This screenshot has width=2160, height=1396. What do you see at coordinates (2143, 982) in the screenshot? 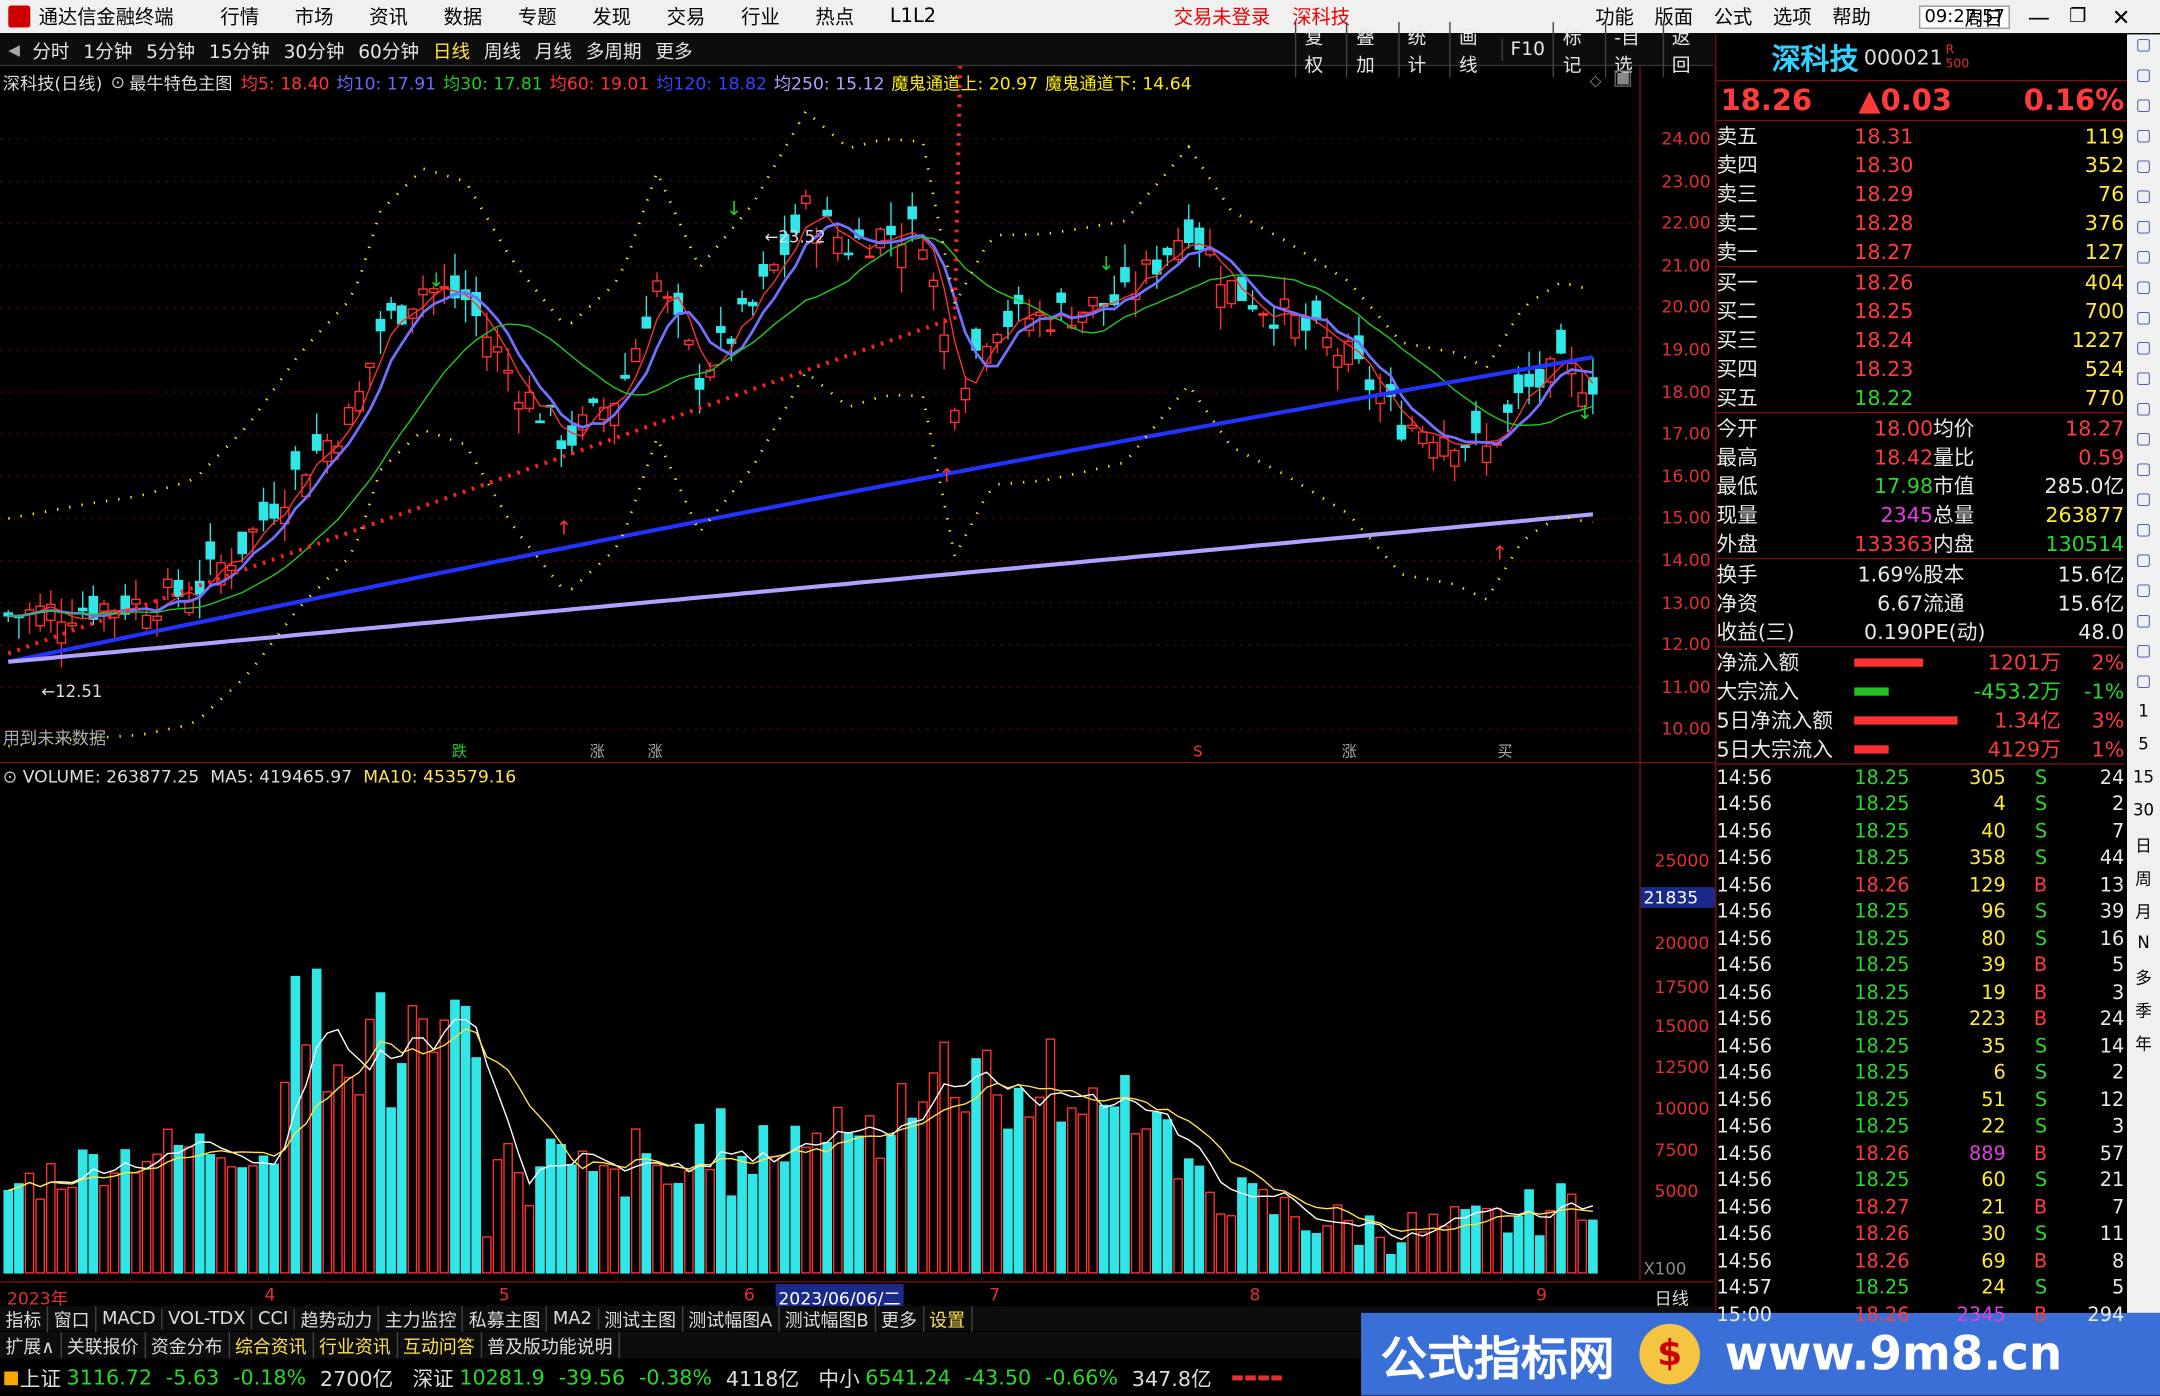
I see `side-period-button: 多` at bounding box center [2143, 982].